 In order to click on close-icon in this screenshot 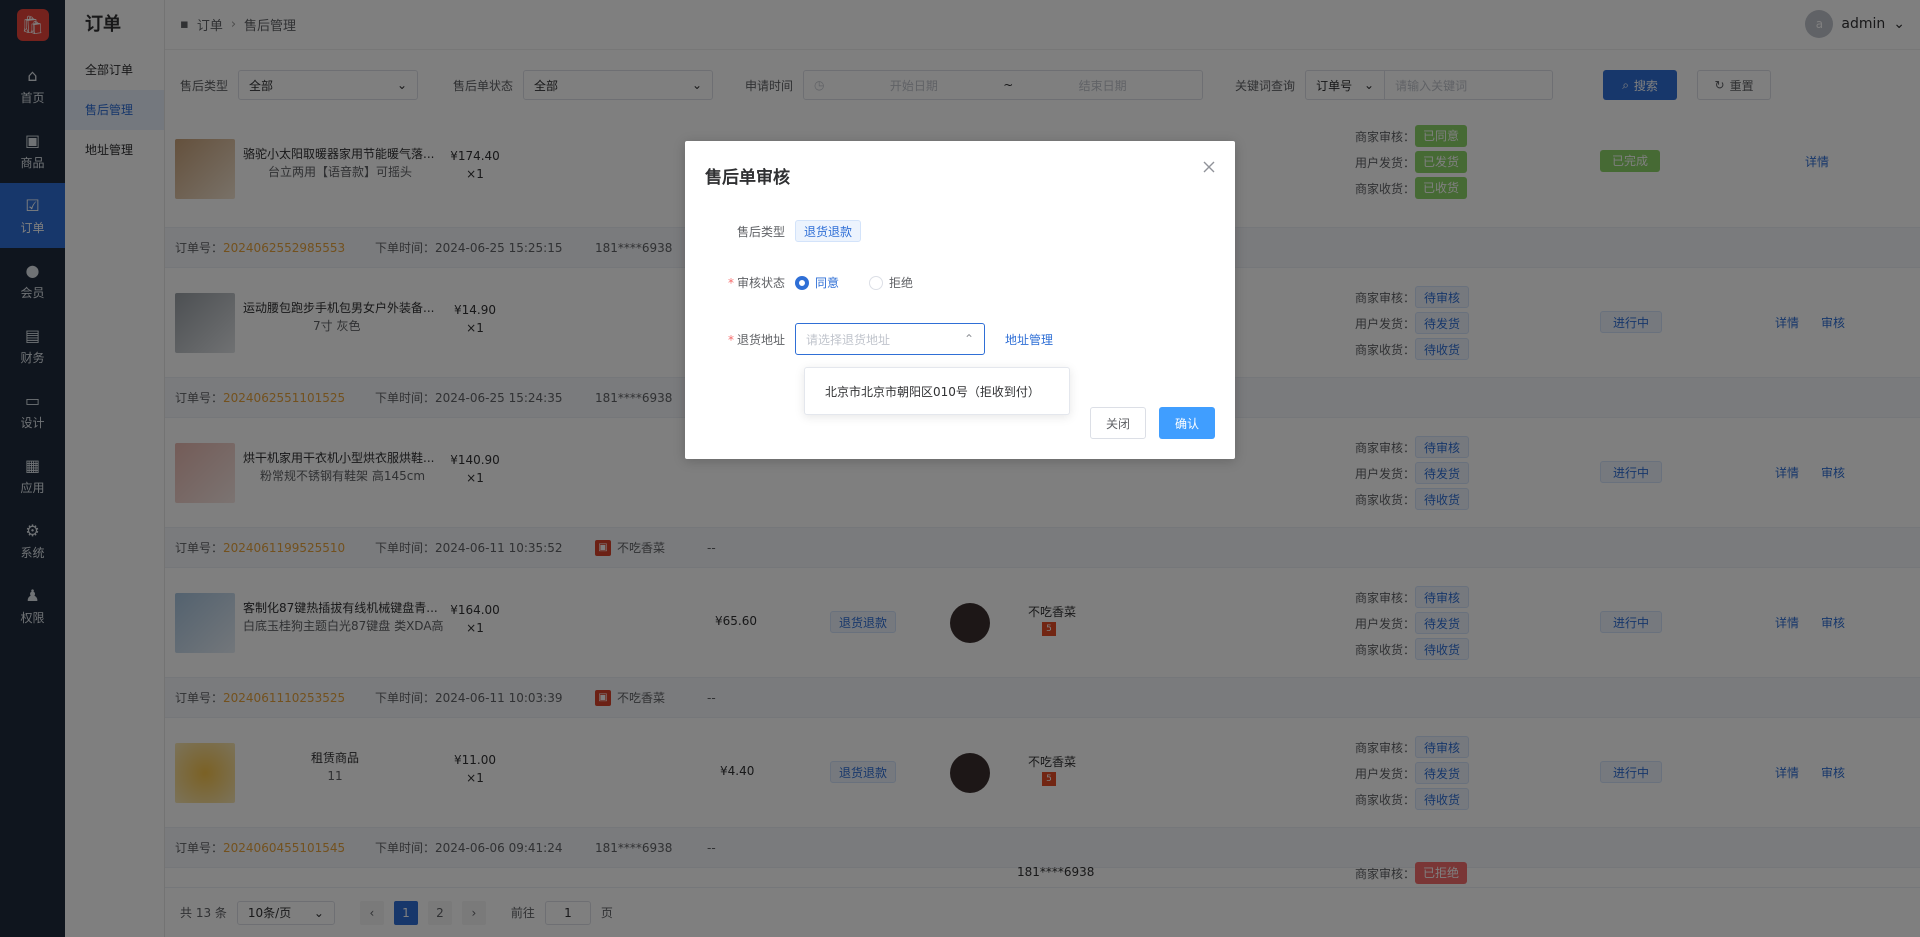, I will do `click(1209, 167)`.